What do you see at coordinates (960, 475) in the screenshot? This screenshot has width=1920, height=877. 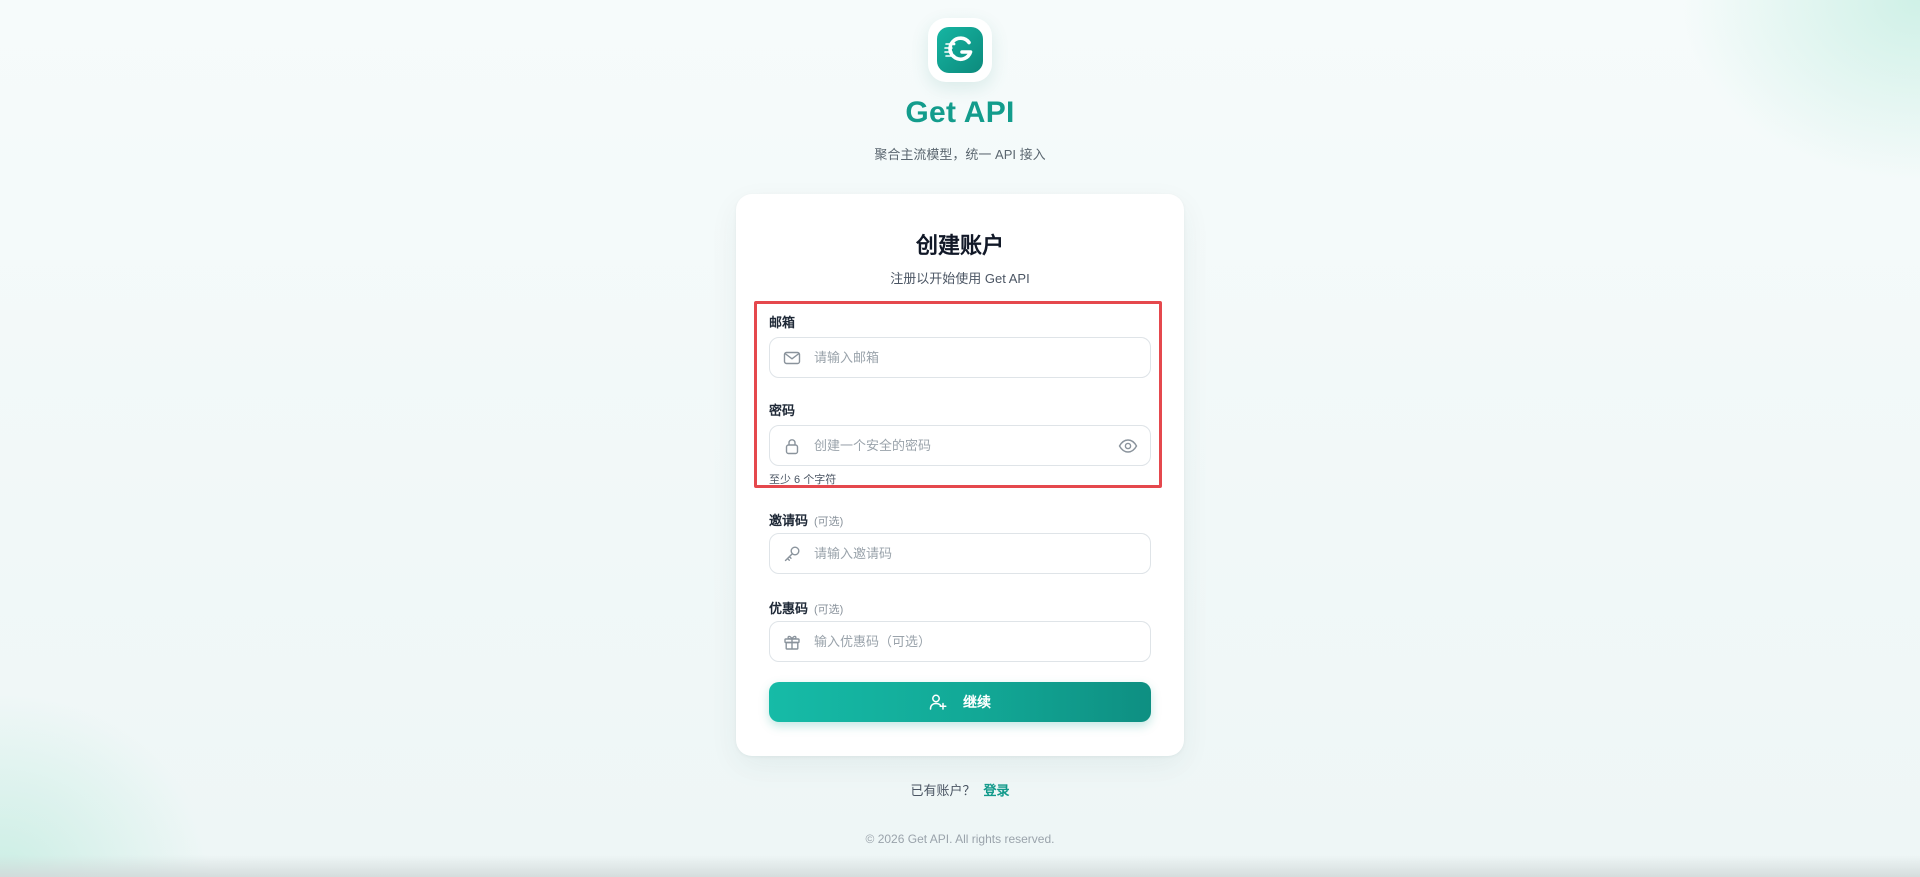 I see `register-card: 创建账户 注册以开始使用 Get API 邮箱 密码 至少 6 个字符` at bounding box center [960, 475].